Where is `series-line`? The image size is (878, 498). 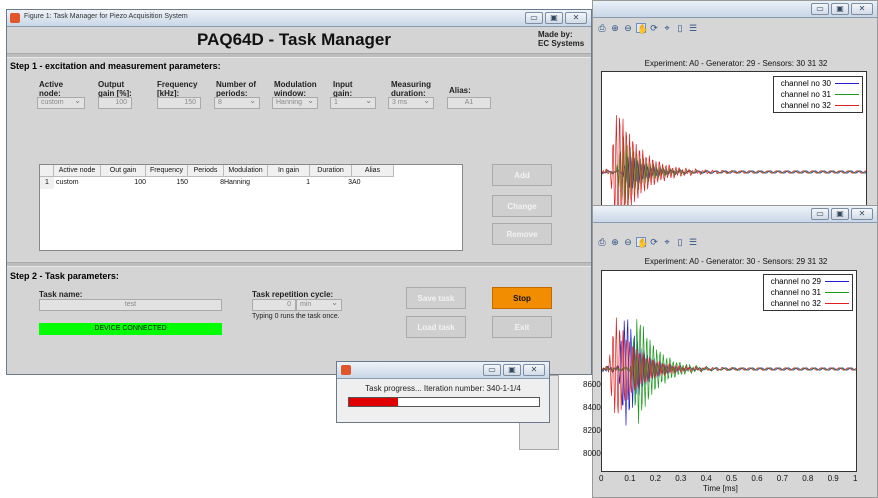
series-line is located at coordinates (734, 174).